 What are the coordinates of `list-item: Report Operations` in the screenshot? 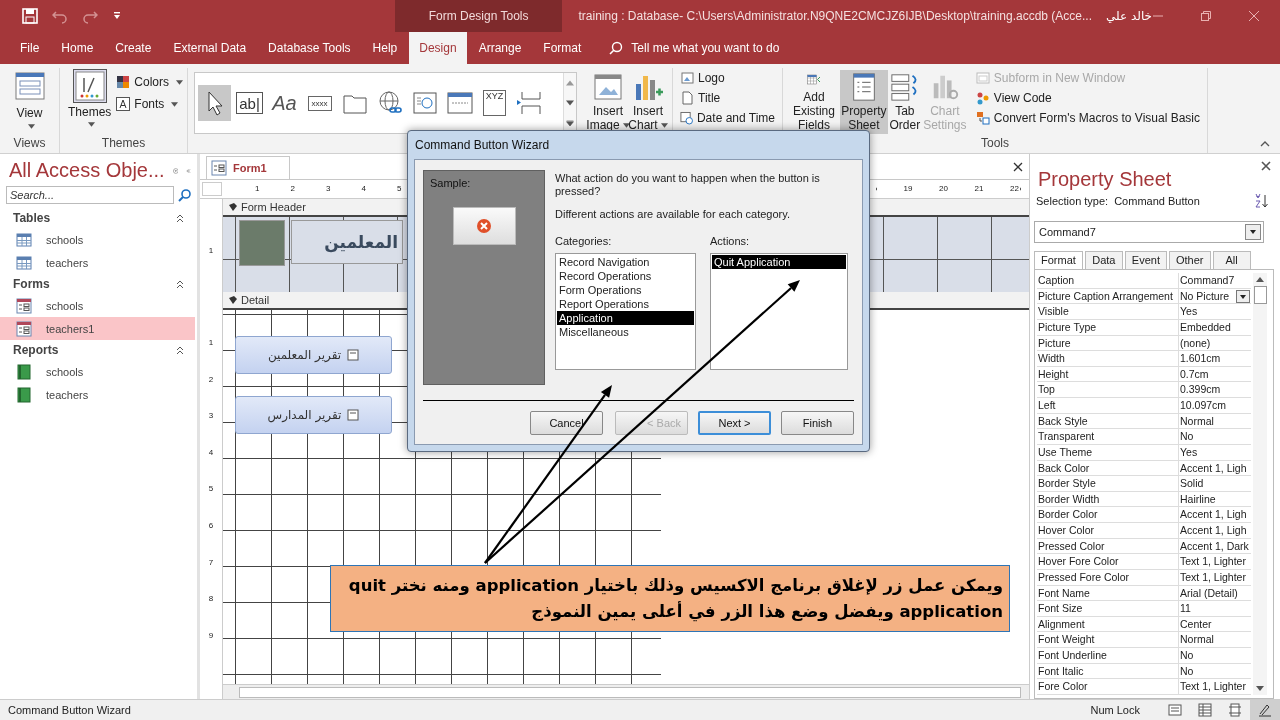 It's located at (625, 304).